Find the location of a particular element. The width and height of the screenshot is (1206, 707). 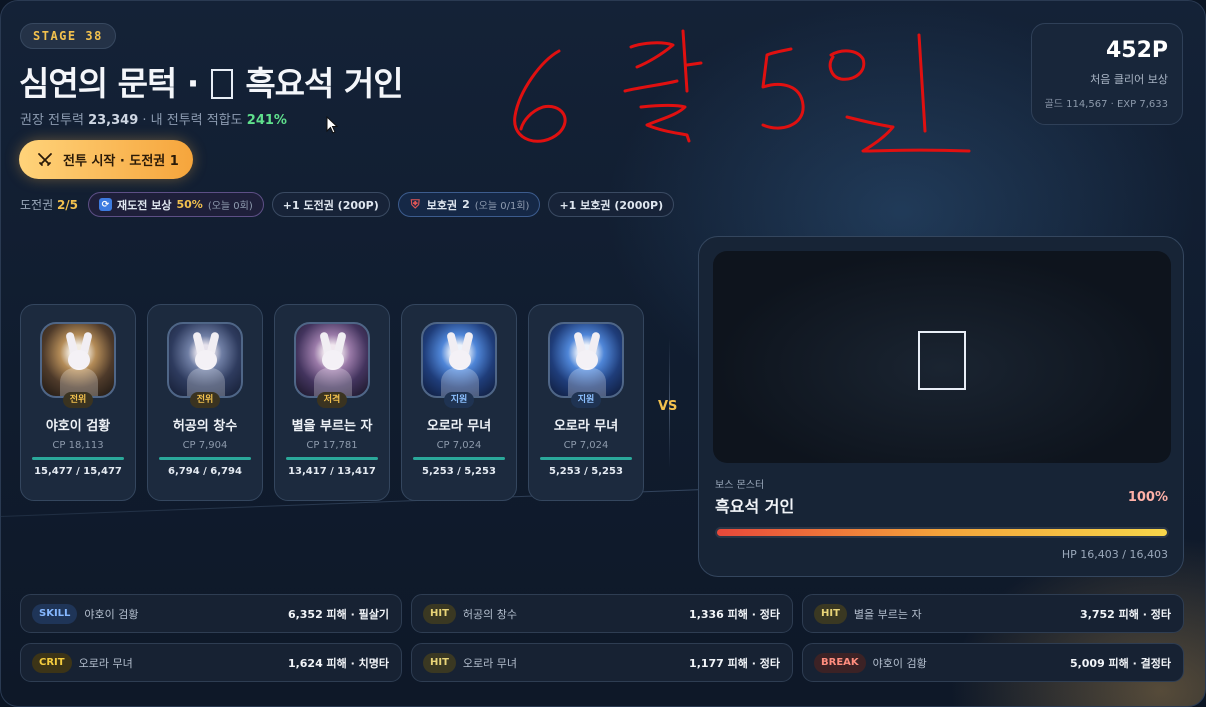

hero-name: 허공의 창수 is located at coordinates (205, 426).